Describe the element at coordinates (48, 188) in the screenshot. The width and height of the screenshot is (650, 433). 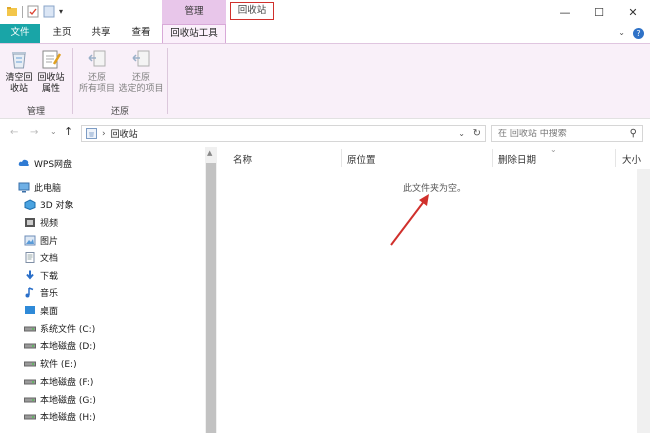
I see `tree-item-label: 此电脑` at that location.